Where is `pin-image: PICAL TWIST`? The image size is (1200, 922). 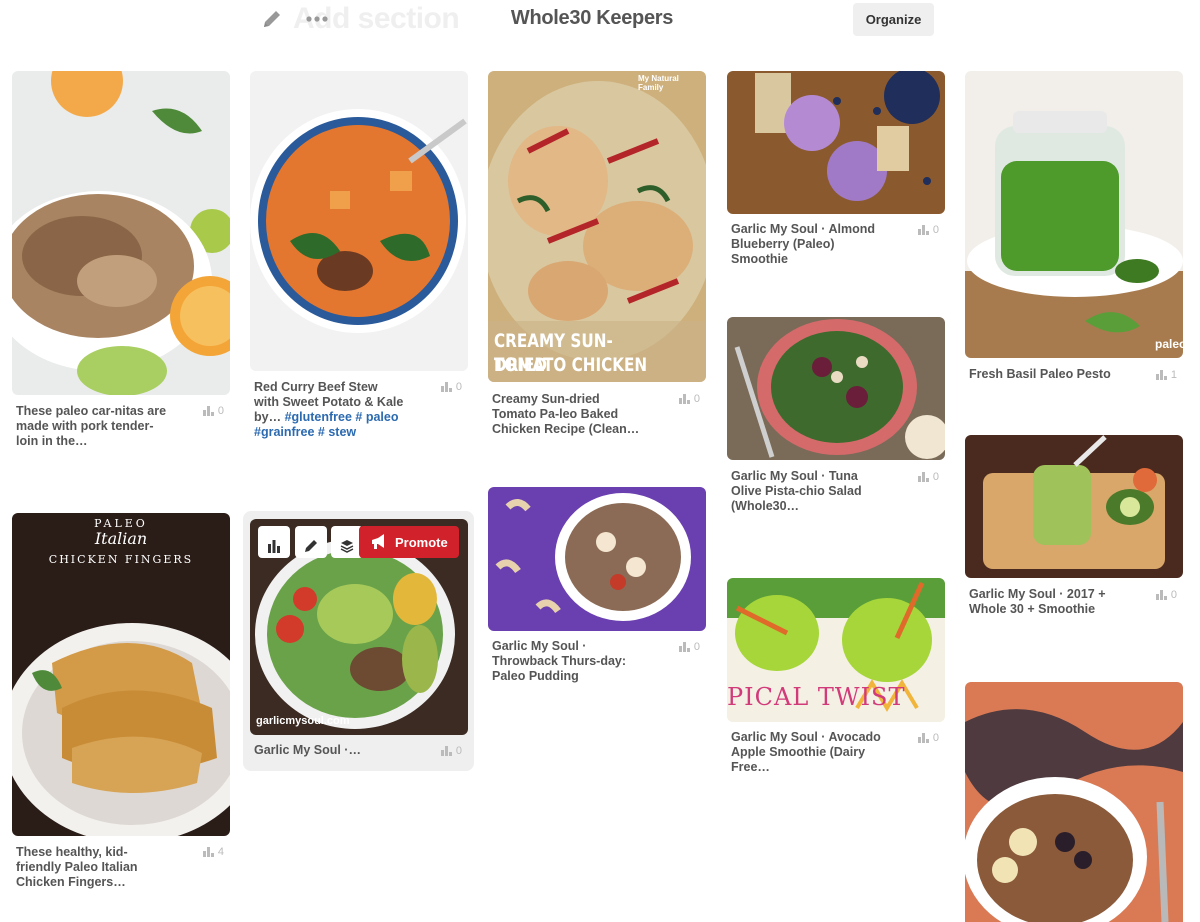 pin-image: PICAL TWIST is located at coordinates (836, 650).